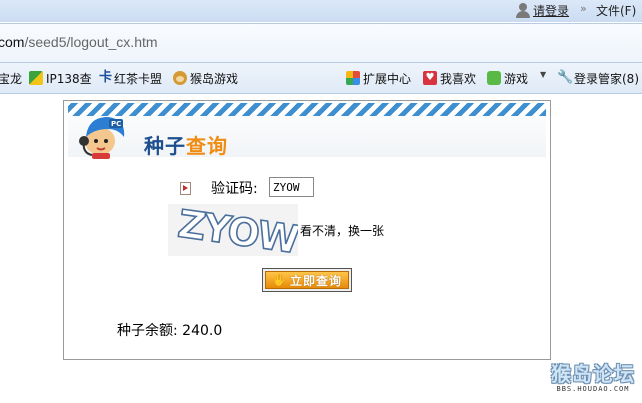 This screenshot has width=642, height=403. What do you see at coordinates (353, 78) in the screenshot?
I see `extension-icon` at bounding box center [353, 78].